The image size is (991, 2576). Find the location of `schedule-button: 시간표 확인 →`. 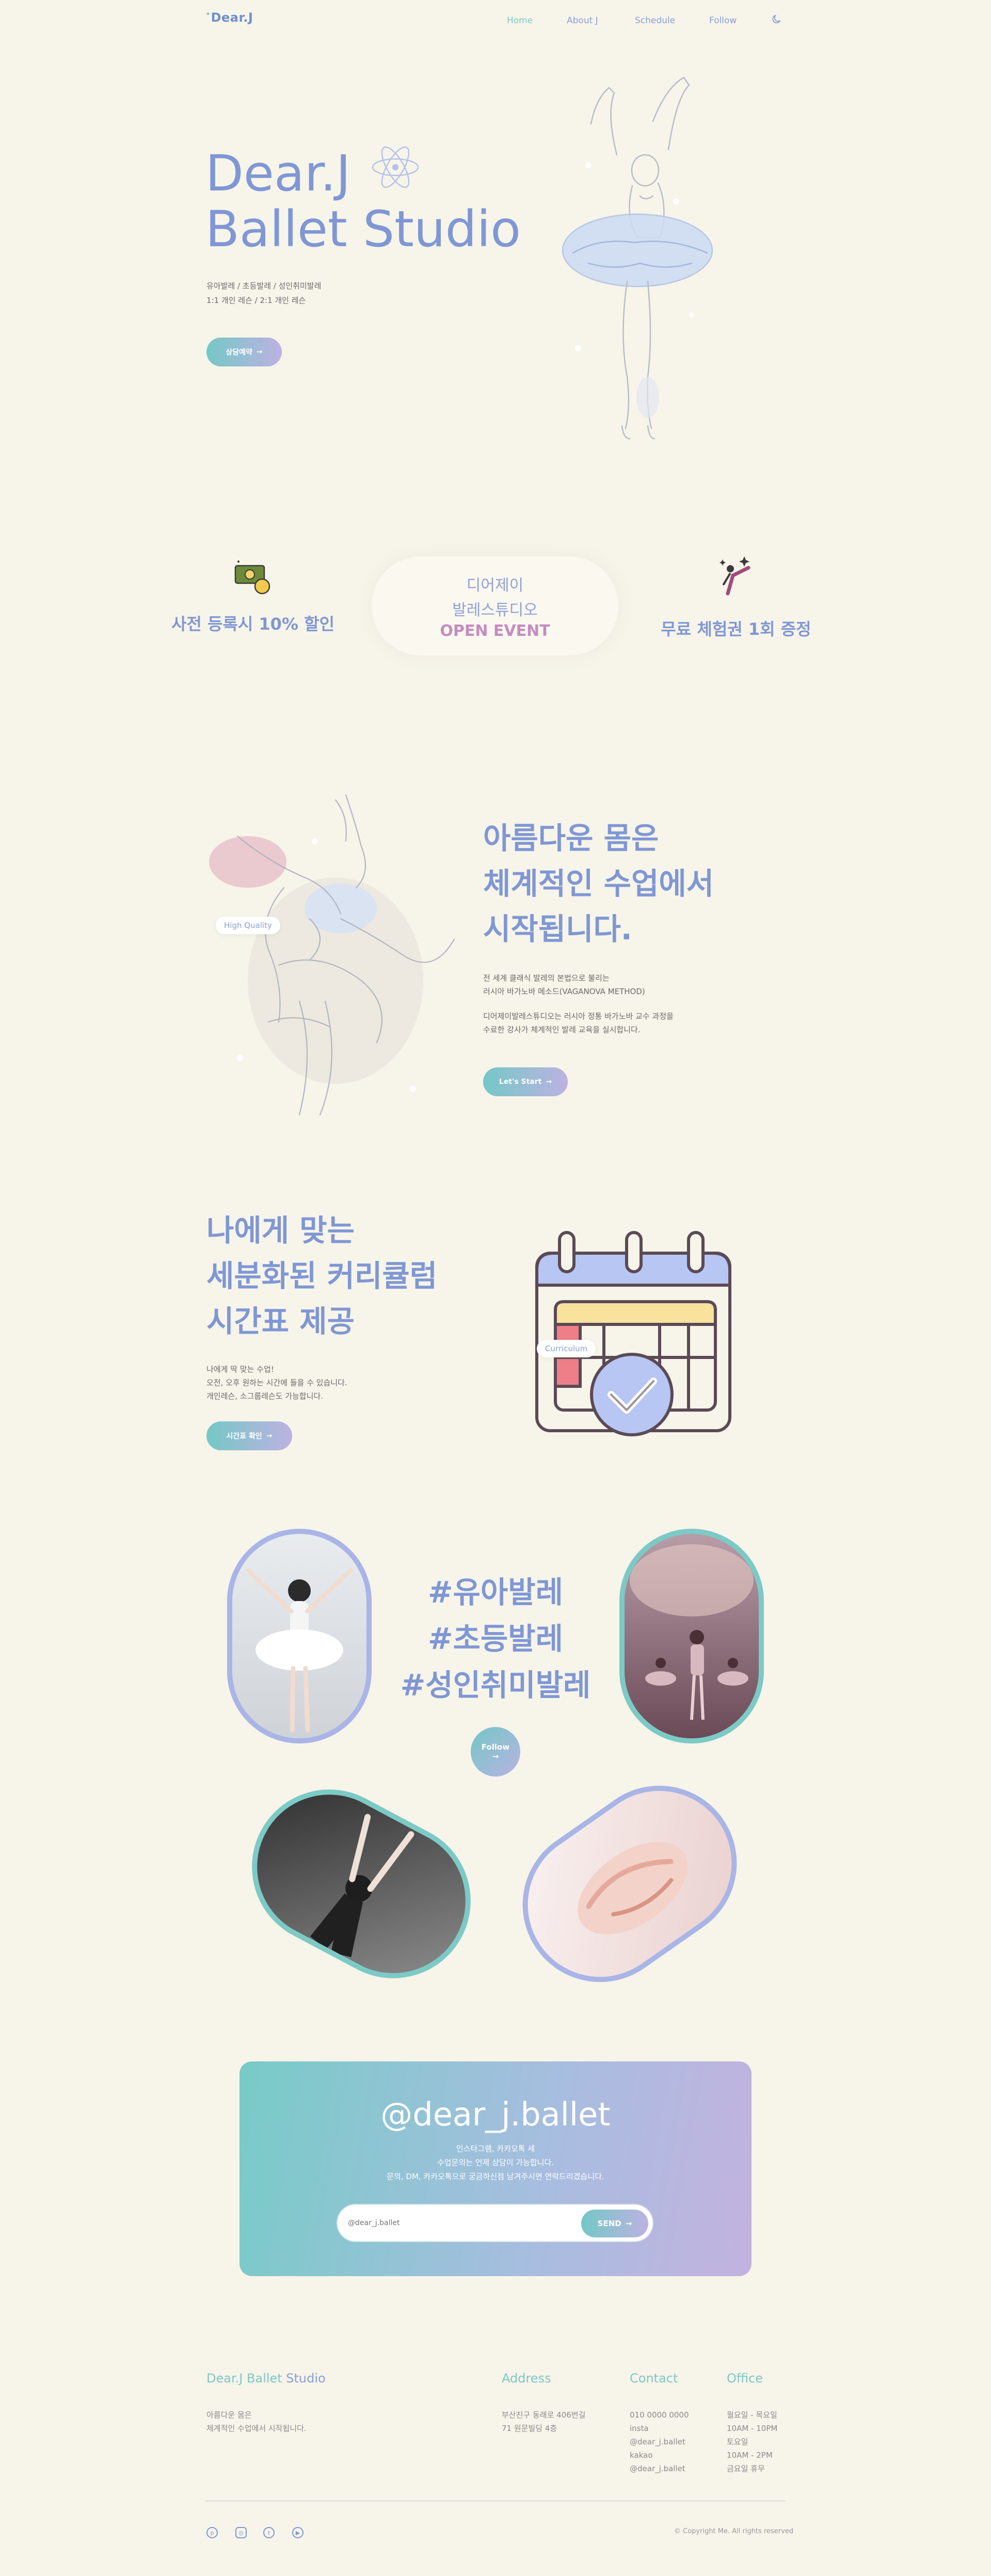

schedule-button: 시간표 확인 → is located at coordinates (249, 1435).